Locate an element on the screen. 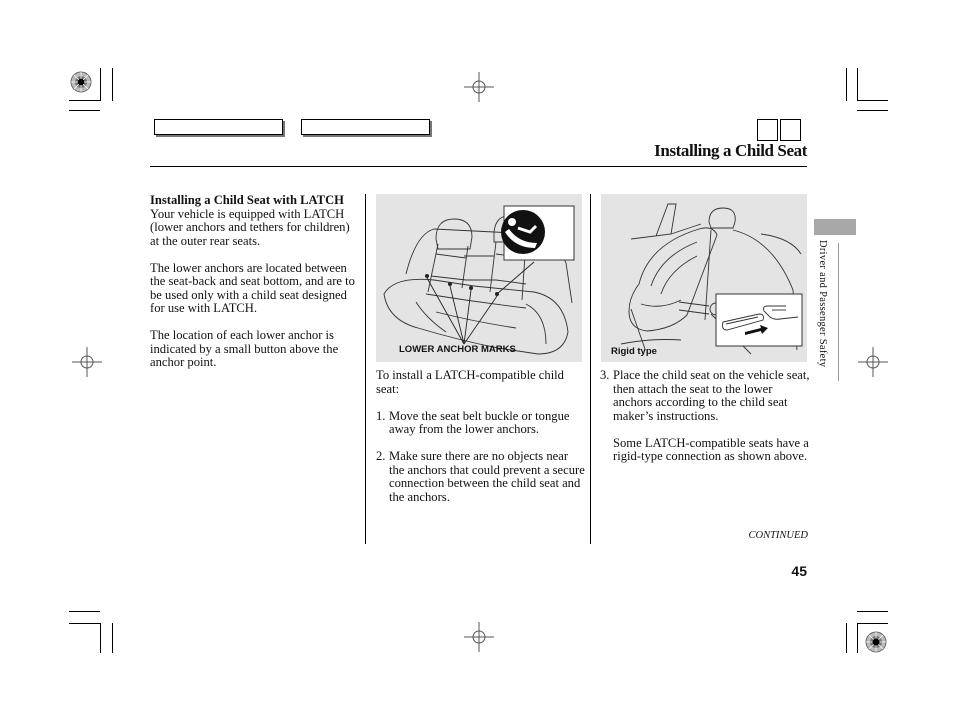  page-title: Installing a Child Seat is located at coordinates (730, 150).